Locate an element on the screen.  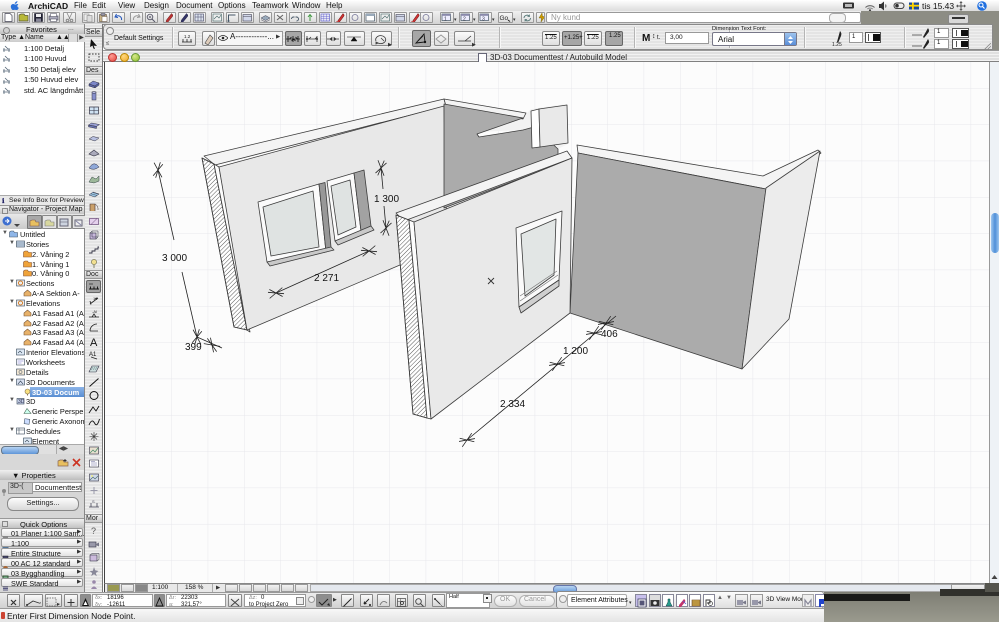
svg-text: A1 is located at coordinates (93, 355).